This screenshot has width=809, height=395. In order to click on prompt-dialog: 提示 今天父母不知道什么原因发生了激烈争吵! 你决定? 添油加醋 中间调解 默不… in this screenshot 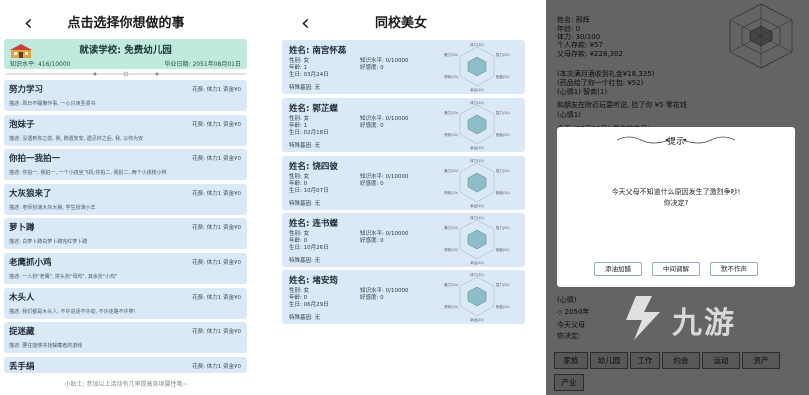, I will do `click(676, 207)`.